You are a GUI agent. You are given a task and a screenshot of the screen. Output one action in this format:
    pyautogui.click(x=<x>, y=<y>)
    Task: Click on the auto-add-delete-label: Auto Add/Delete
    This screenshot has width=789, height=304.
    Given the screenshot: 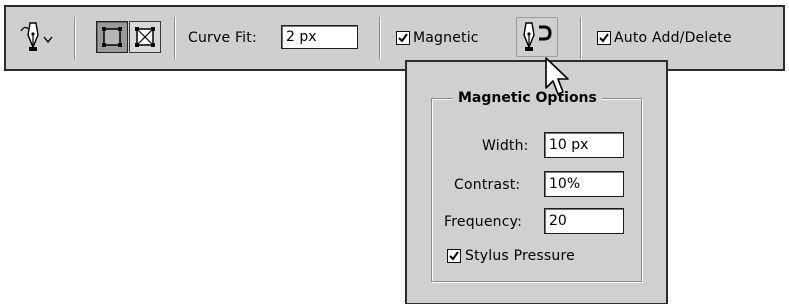 What is the action you would take?
    pyautogui.click(x=673, y=38)
    